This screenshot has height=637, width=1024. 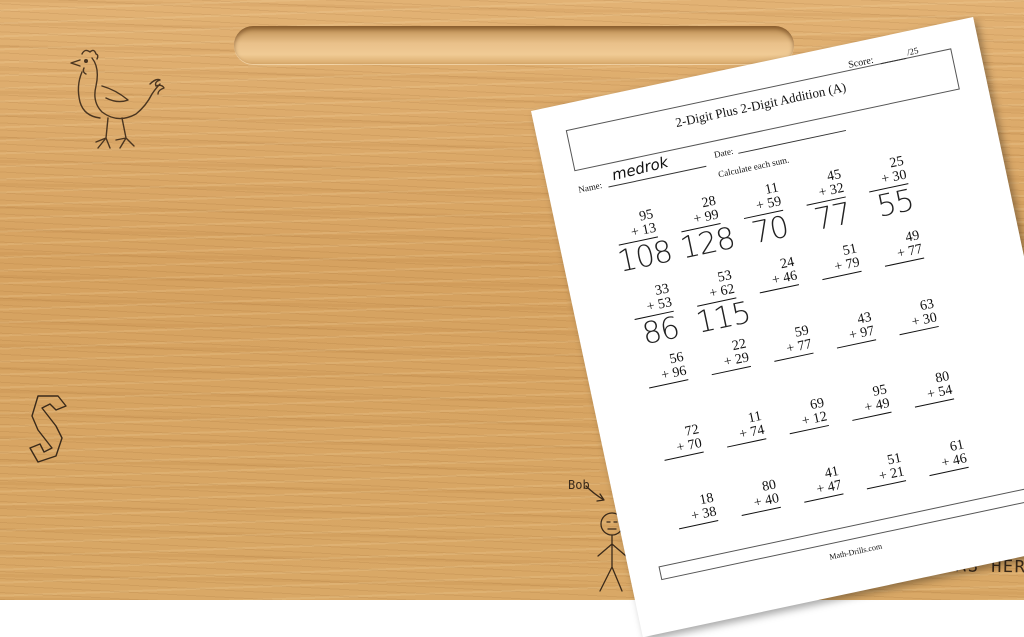 I want to click on s-letter-doodle-icon, so click(x=48, y=429).